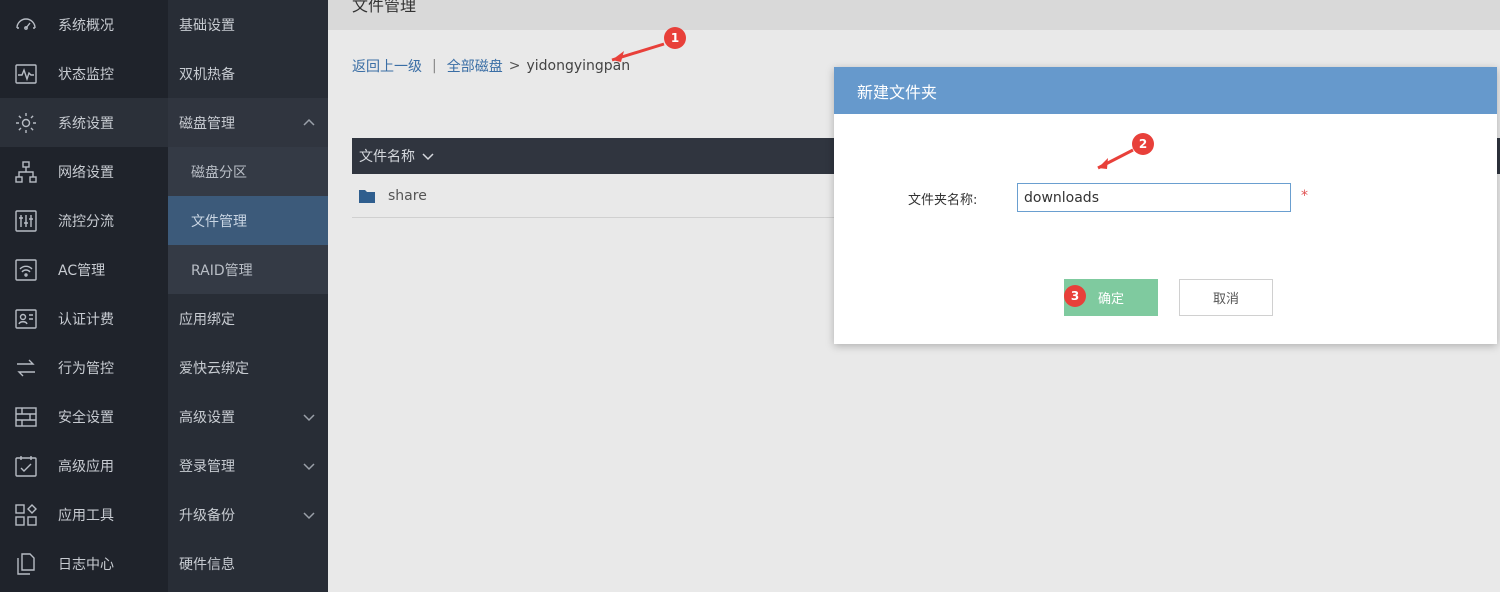  I want to click on submenu-item-raid-management: RAID管理, so click(248, 269).